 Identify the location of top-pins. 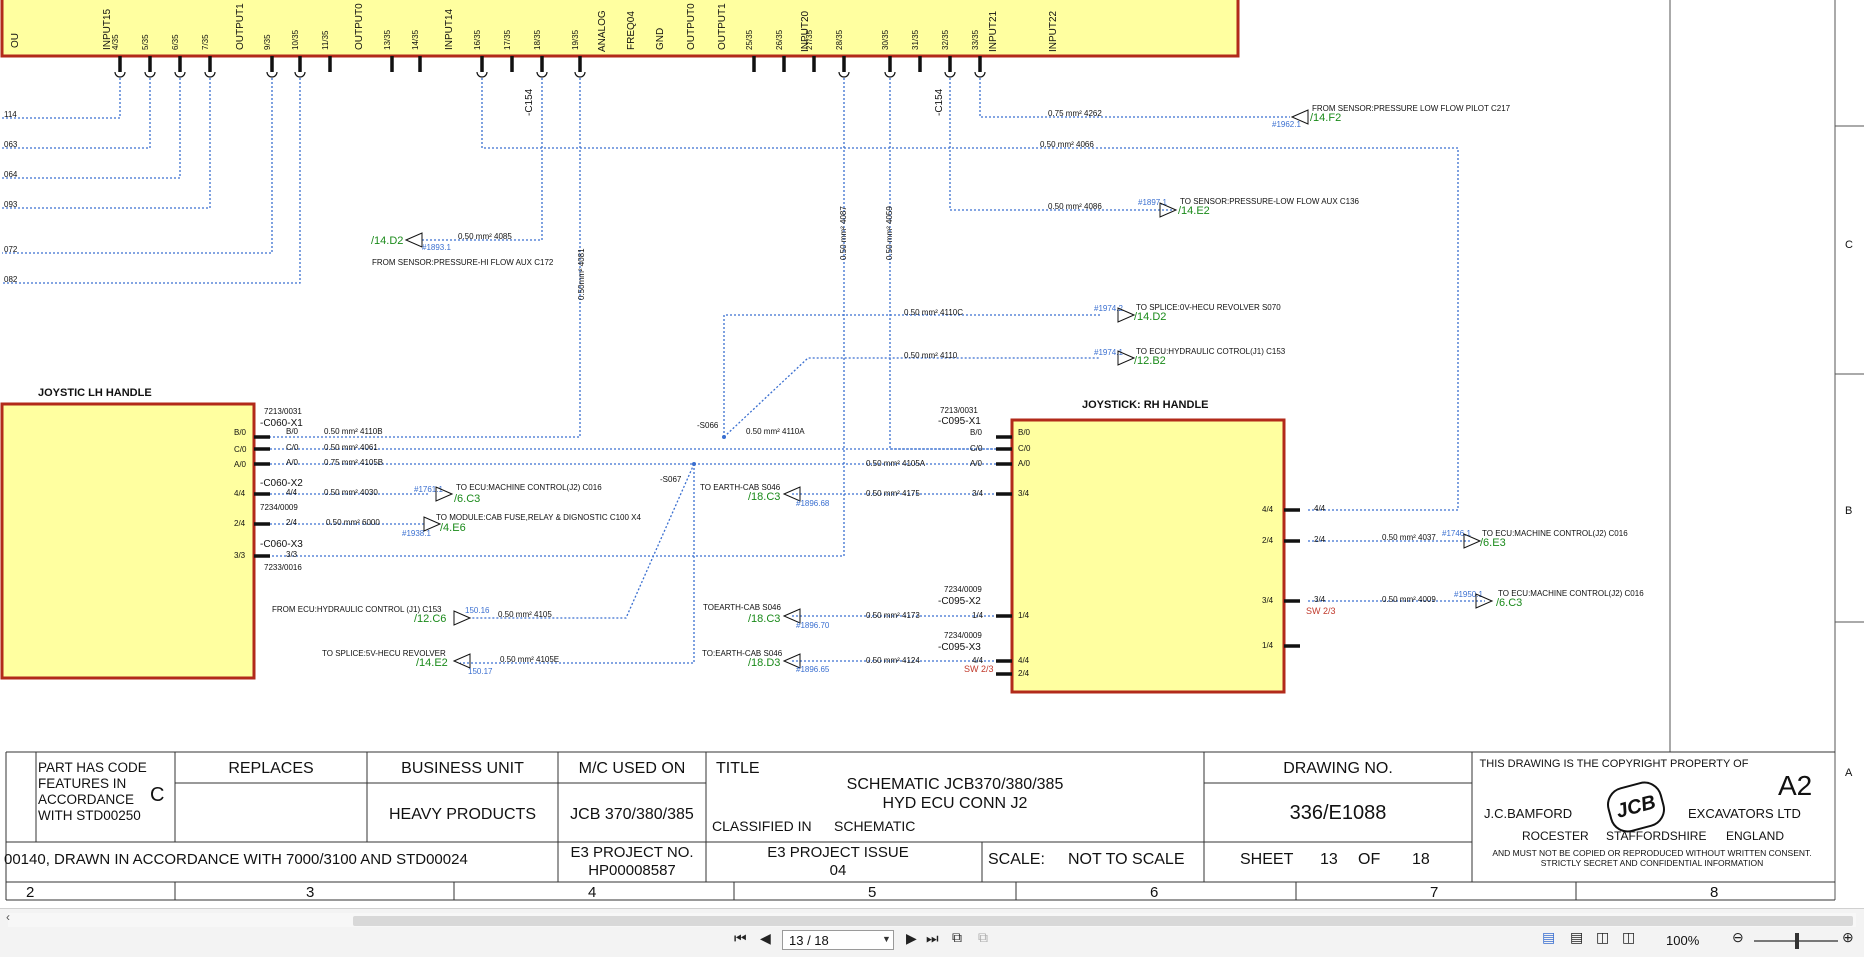
(550, 64).